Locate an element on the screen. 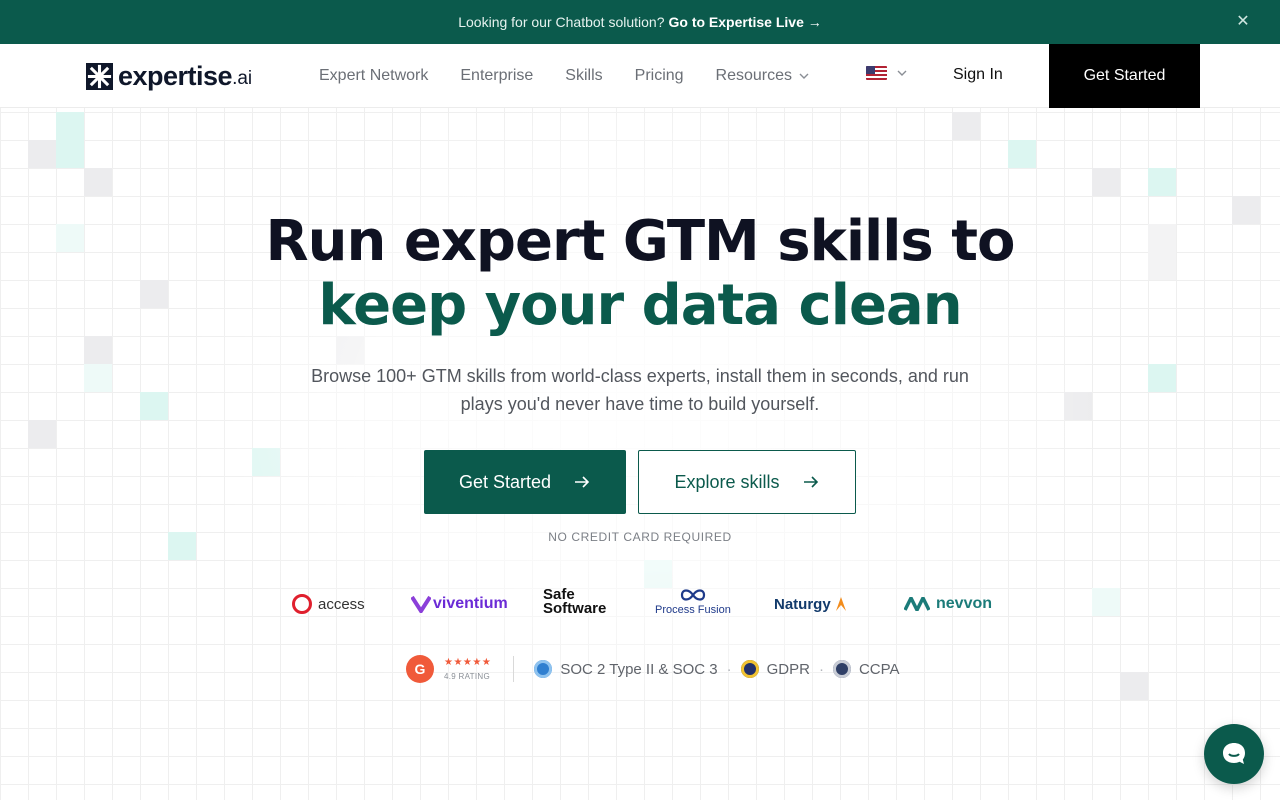 The image size is (1280, 800). safe-software-logo: Safe Software is located at coordinates (575, 605).